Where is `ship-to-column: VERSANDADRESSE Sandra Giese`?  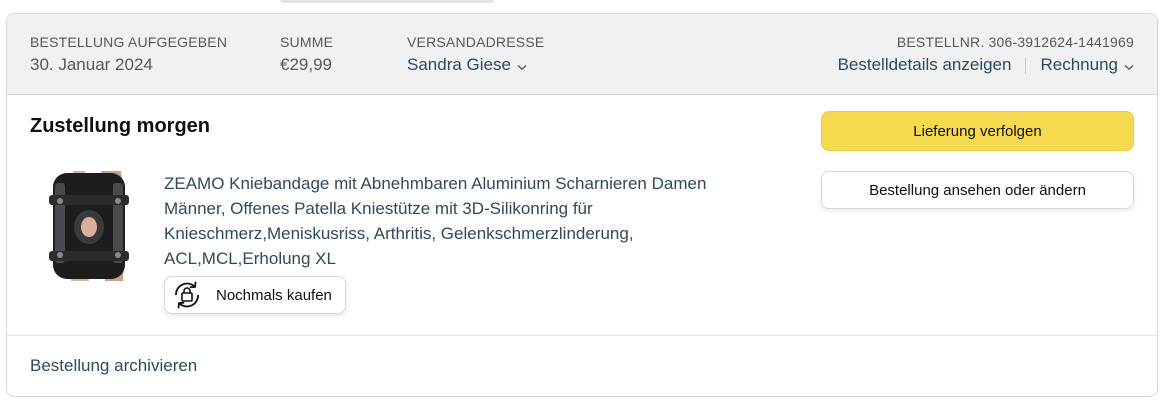
ship-to-column: VERSANDADRESSE Sandra Giese is located at coordinates (475, 55).